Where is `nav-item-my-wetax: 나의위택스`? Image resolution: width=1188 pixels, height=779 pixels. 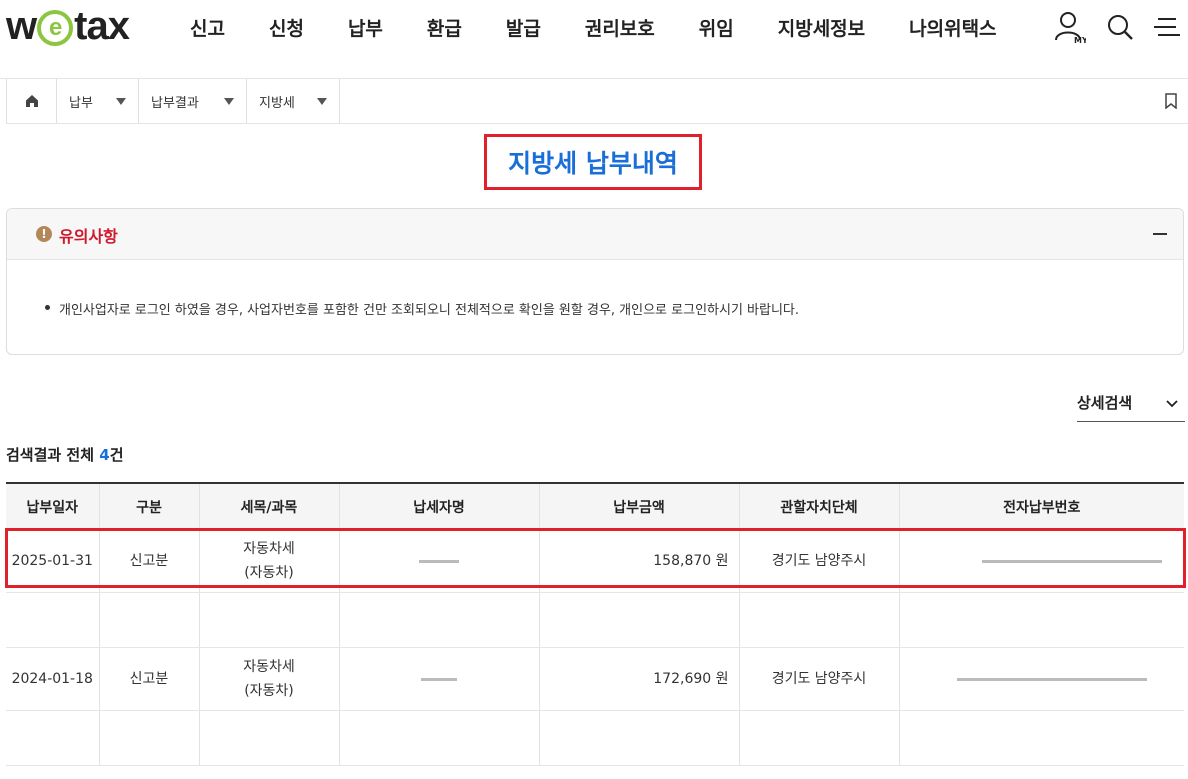
nav-item-my-wetax: 나의위택스 is located at coordinates (952, 27).